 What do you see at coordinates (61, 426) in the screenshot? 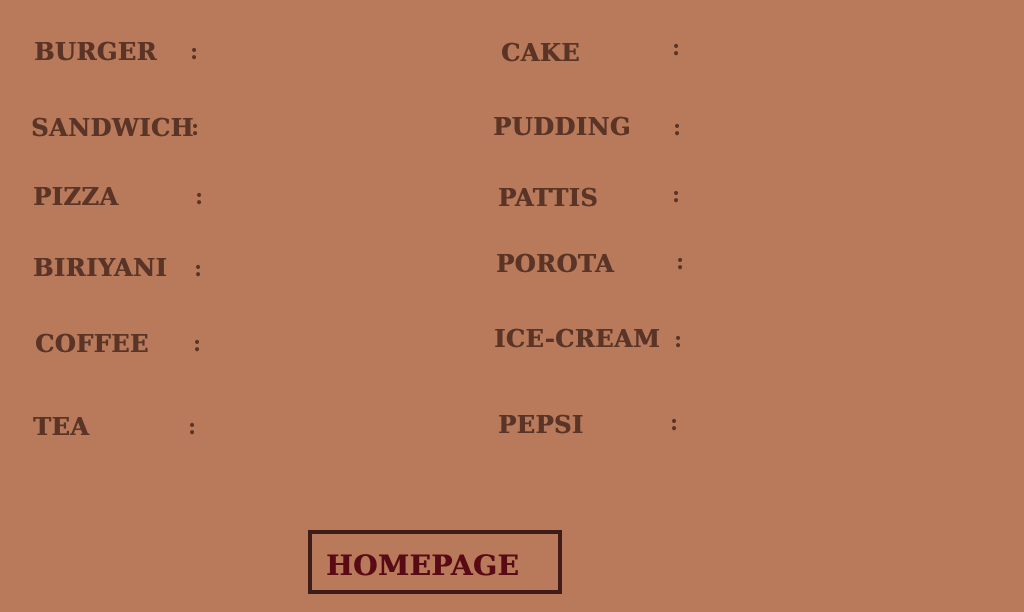
I see `label-tea: TEA` at bounding box center [61, 426].